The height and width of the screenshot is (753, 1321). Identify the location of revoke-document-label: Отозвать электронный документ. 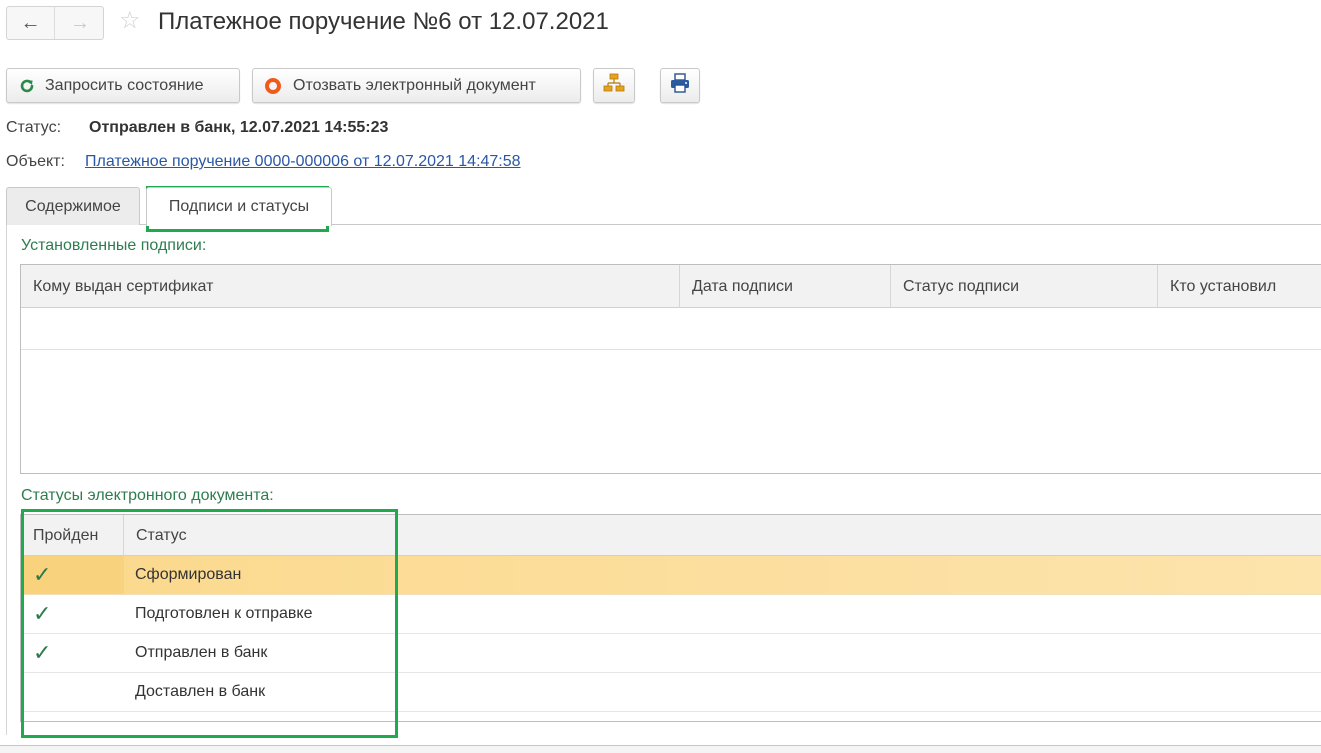
(414, 85).